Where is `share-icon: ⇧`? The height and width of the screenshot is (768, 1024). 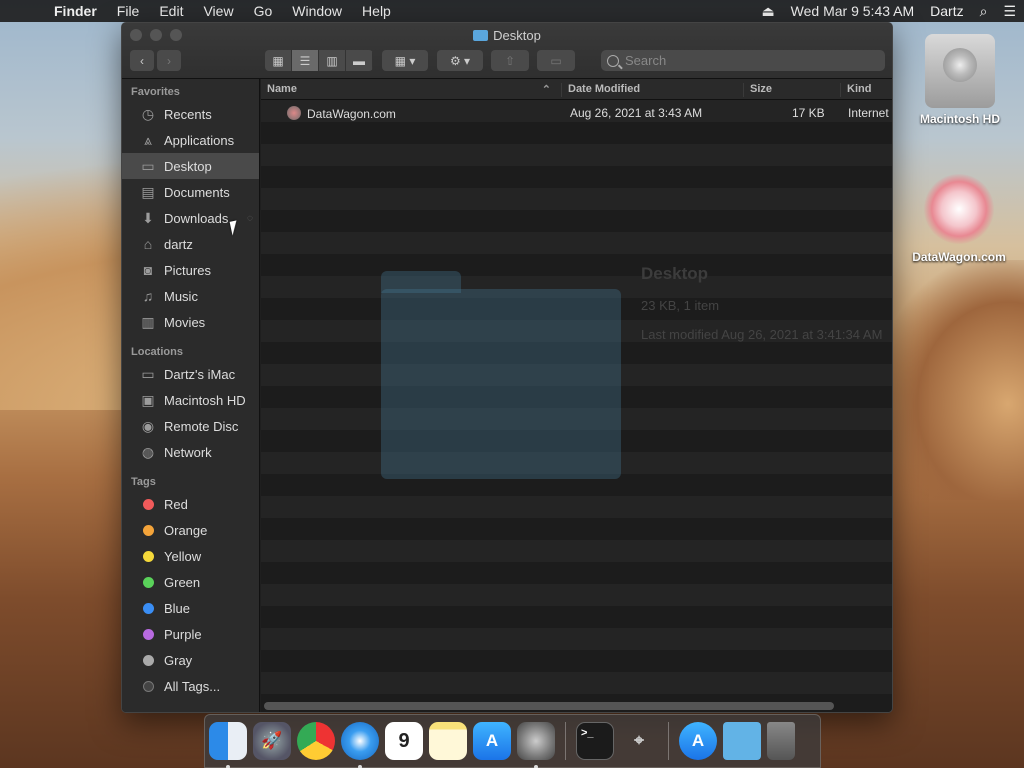 share-icon: ⇧ is located at coordinates (510, 60).